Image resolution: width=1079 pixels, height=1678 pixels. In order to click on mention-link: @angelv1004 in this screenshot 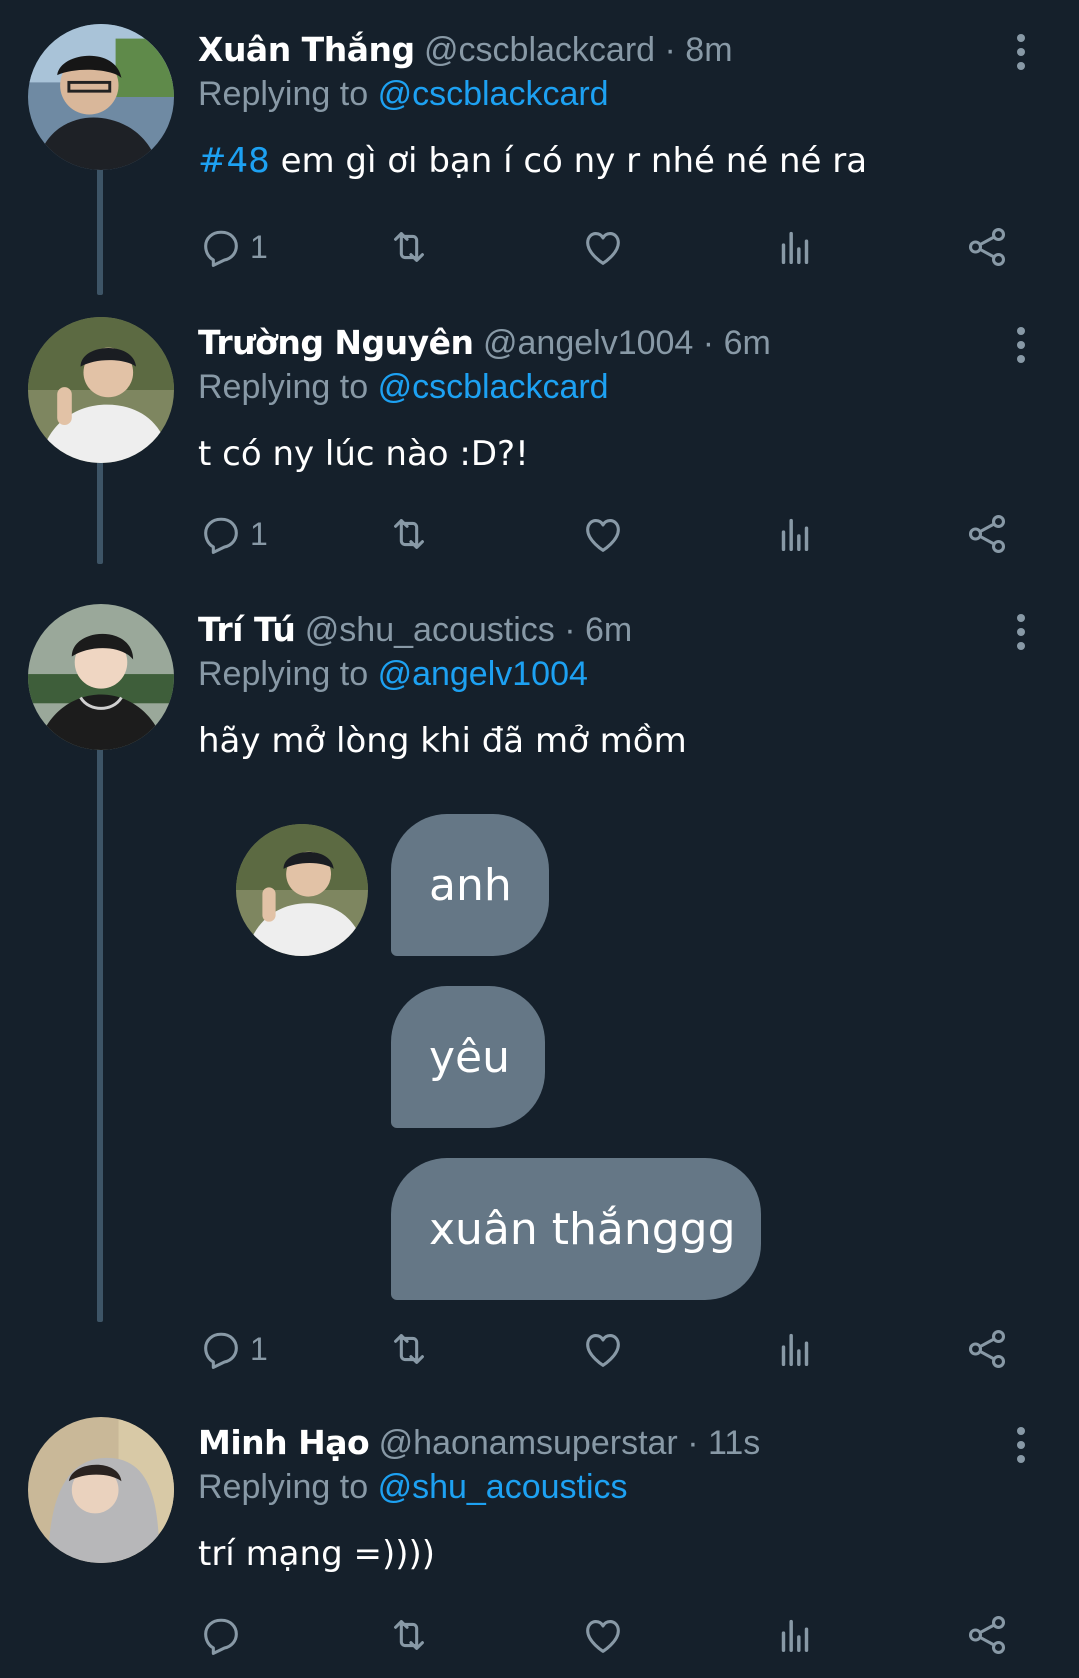, I will do `click(483, 674)`.